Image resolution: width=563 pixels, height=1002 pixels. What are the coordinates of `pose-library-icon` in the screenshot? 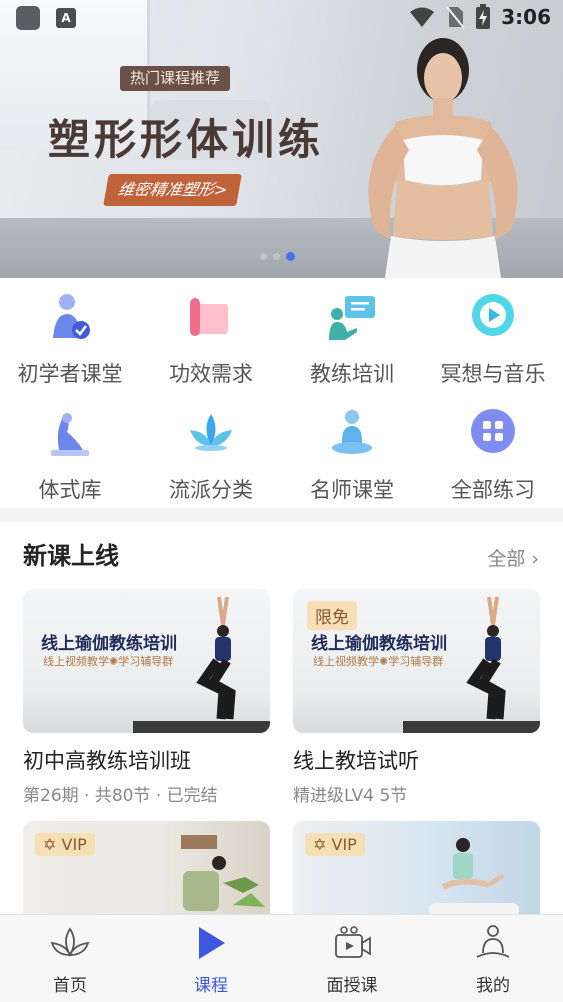 It's located at (70, 434).